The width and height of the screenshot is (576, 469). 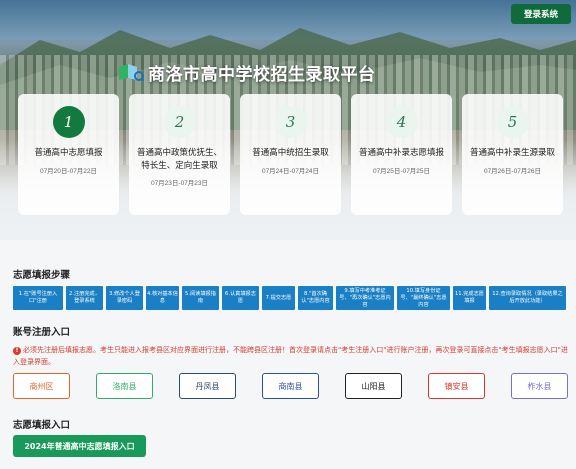 What do you see at coordinates (68, 122) in the screenshot?
I see `stage-number-1: 1` at bounding box center [68, 122].